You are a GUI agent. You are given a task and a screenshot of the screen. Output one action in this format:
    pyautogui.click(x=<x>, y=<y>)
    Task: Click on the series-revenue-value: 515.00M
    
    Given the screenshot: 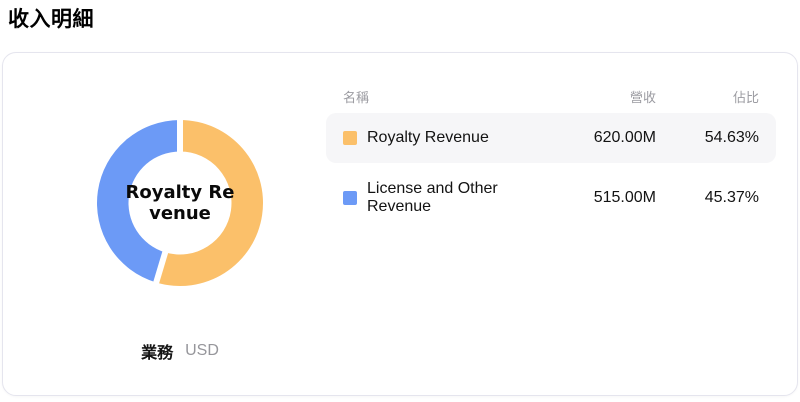 What is the action you would take?
    pyautogui.click(x=624, y=197)
    